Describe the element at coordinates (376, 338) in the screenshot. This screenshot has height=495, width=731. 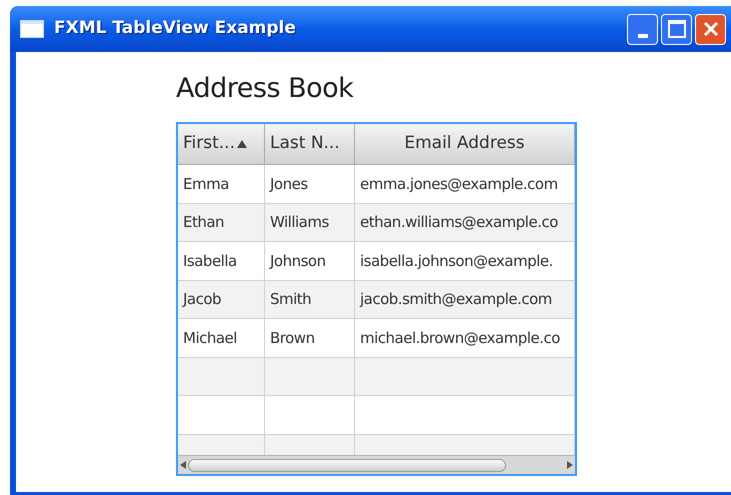
I see `table-row: Michael Brown michael.brown@example.co` at that location.